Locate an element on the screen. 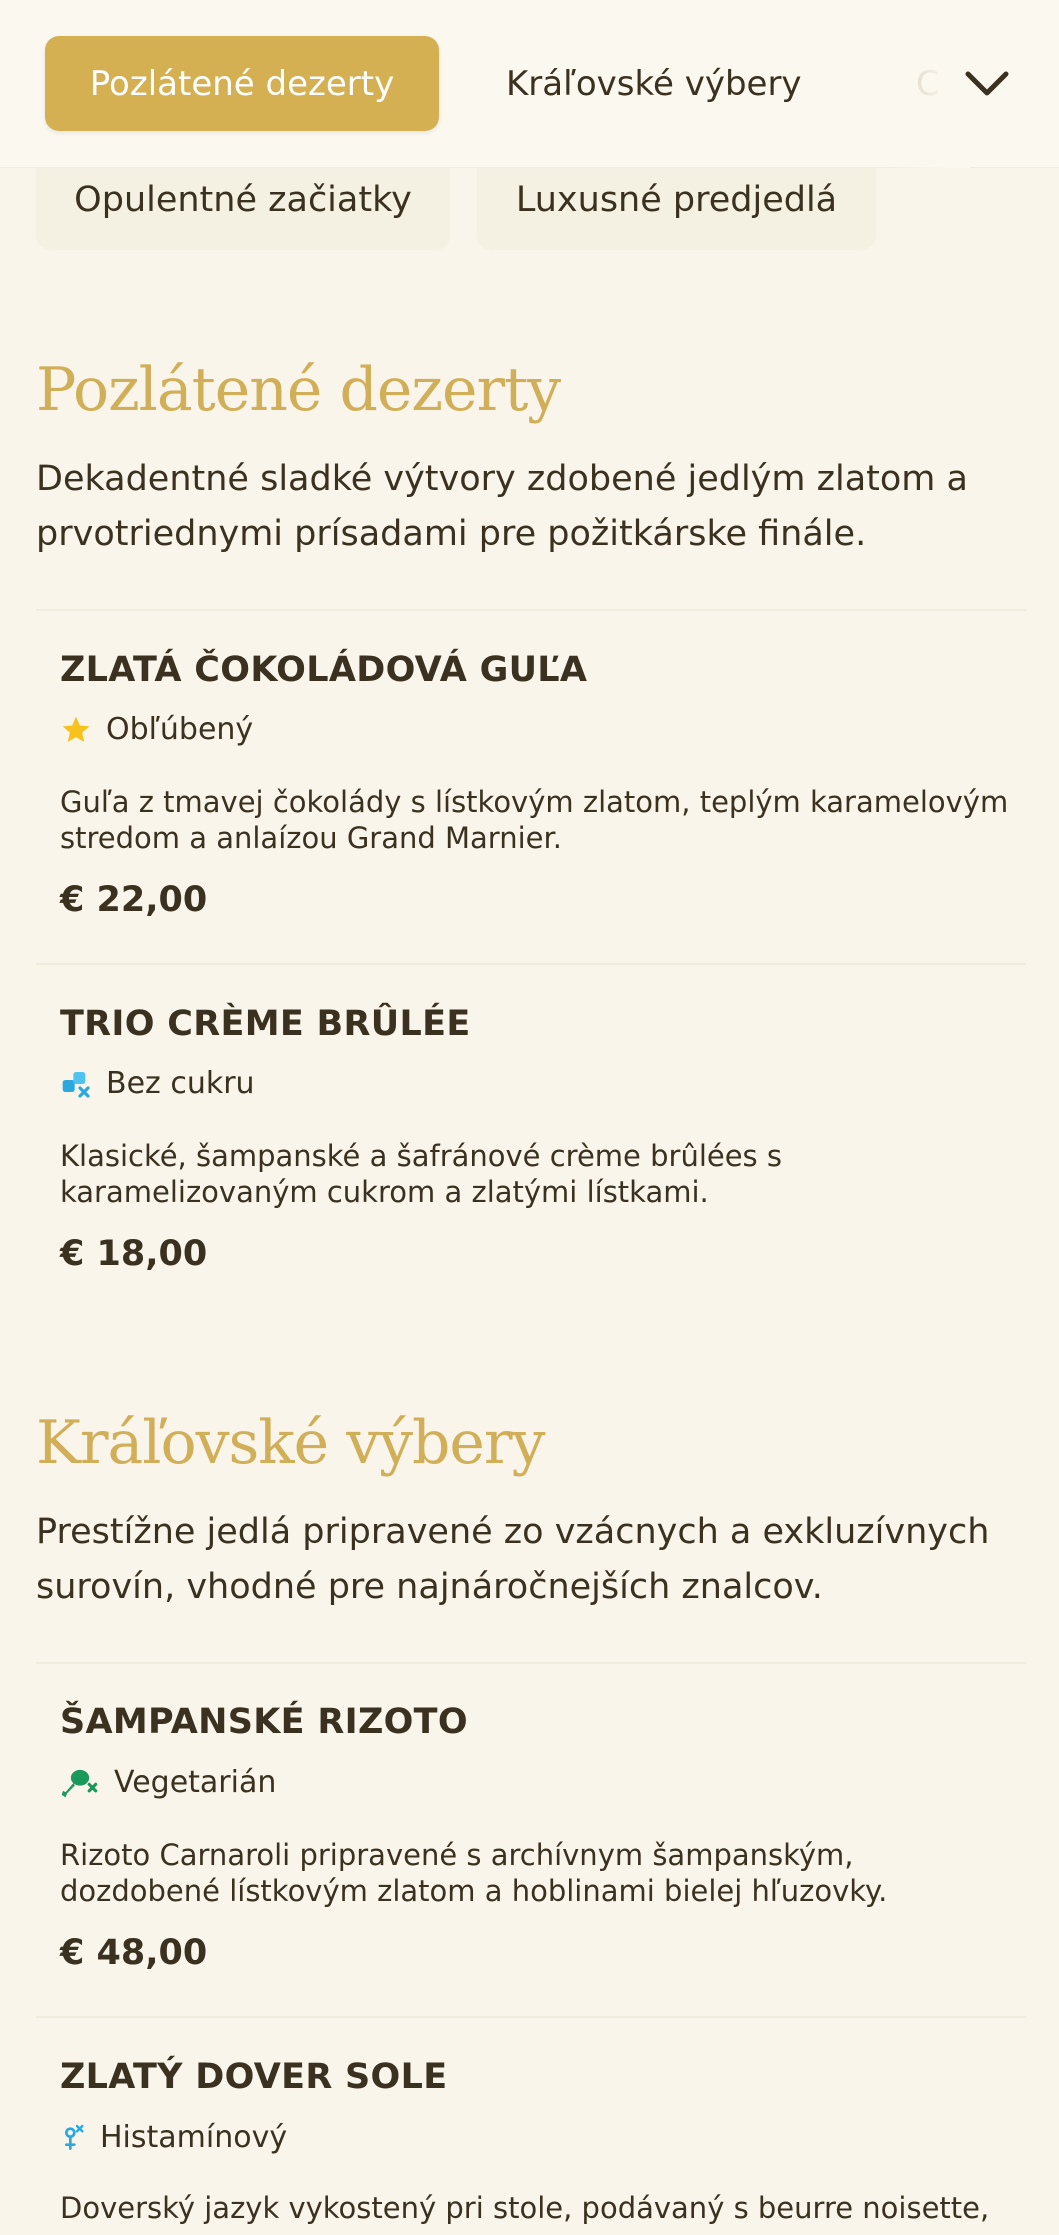 The height and width of the screenshot is (2235, 1059). tab-label: Pozlátené dezerty is located at coordinates (242, 83).